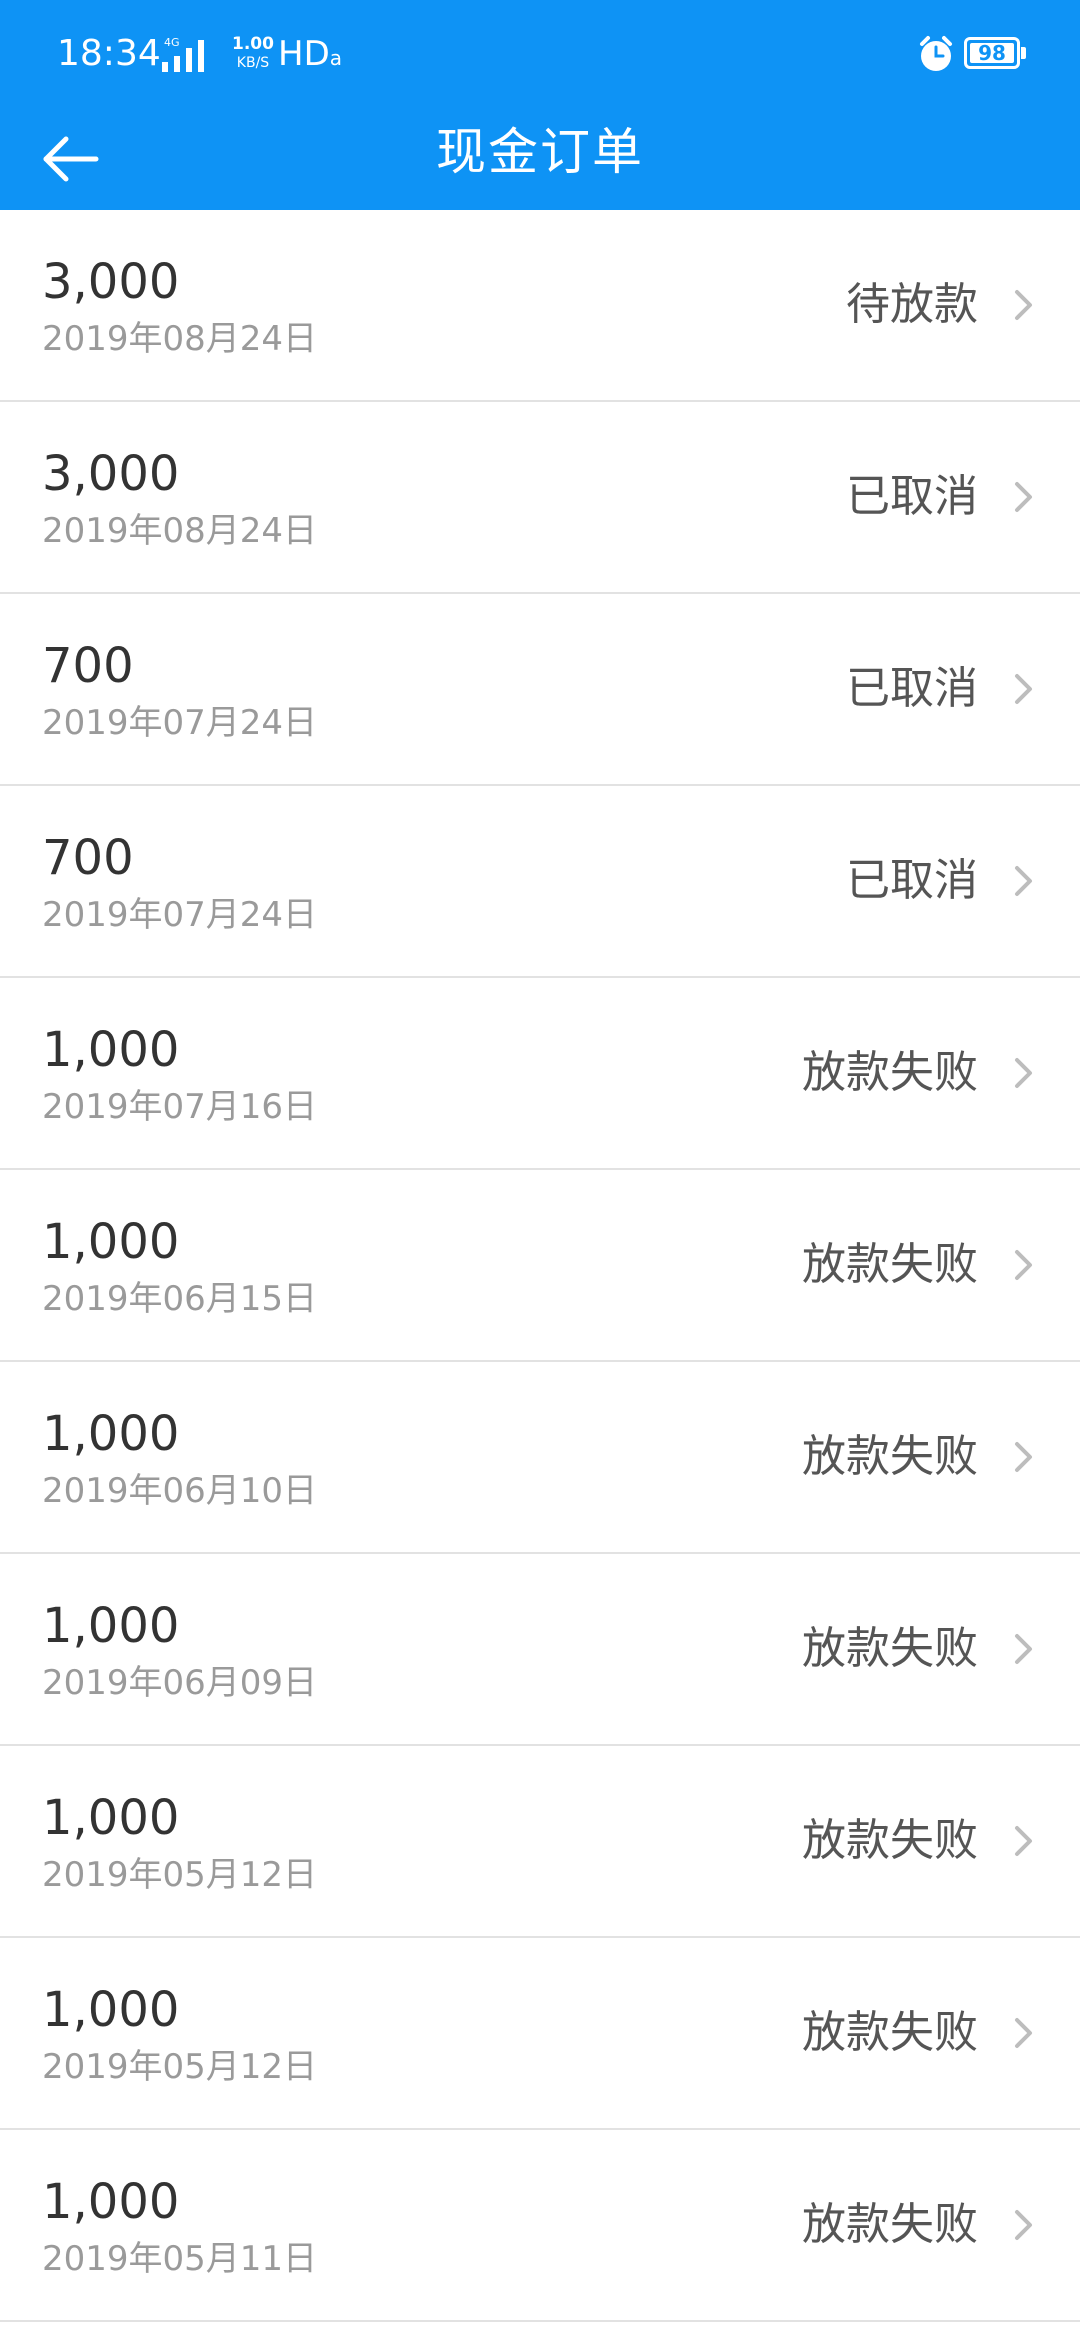 Image resolution: width=1080 pixels, height=2340 pixels. Describe the element at coordinates (180, 1491) in the screenshot. I see `order-date: 2019年06月10日` at that location.